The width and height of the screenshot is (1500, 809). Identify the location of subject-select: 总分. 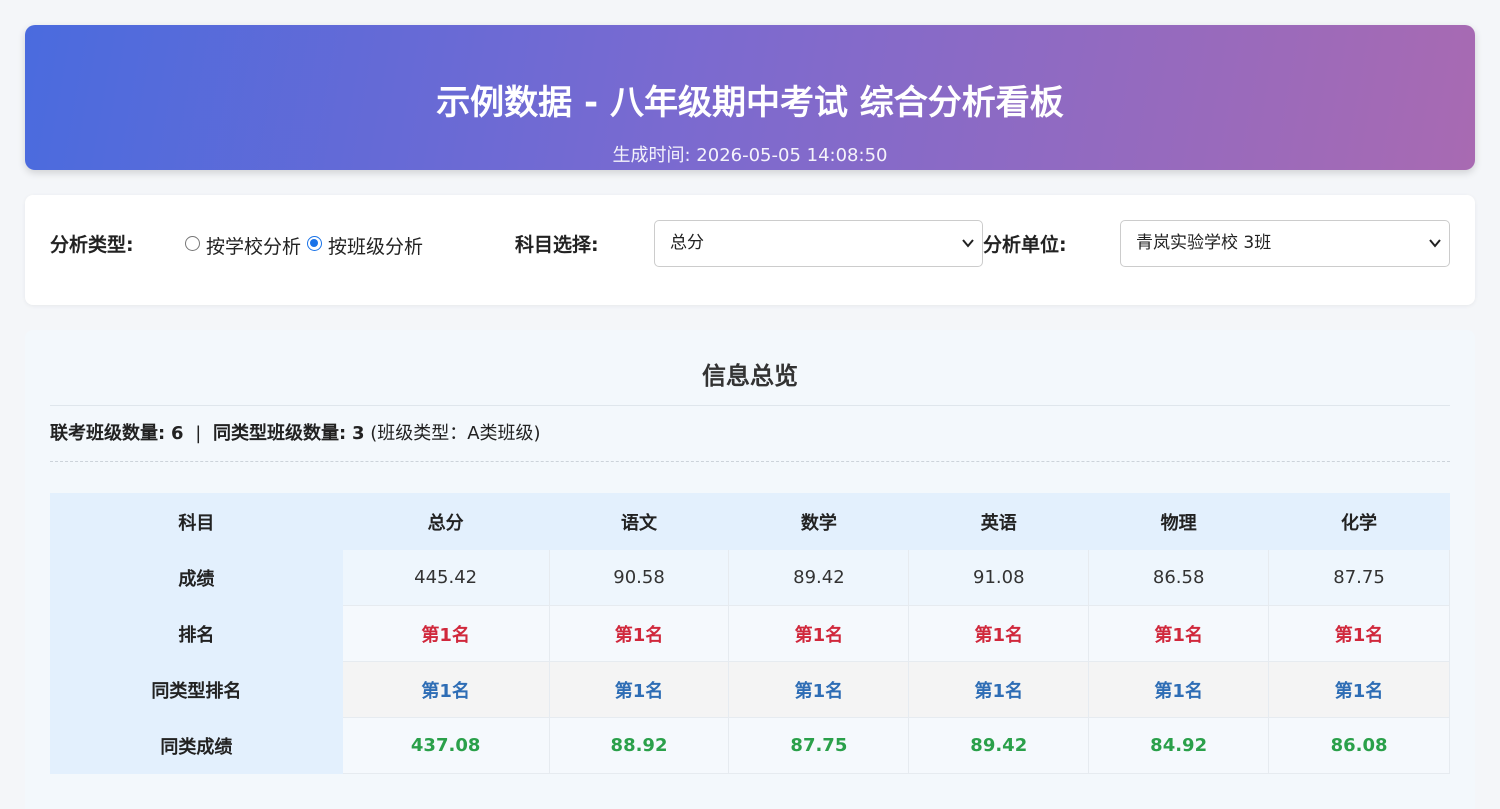
(818, 243).